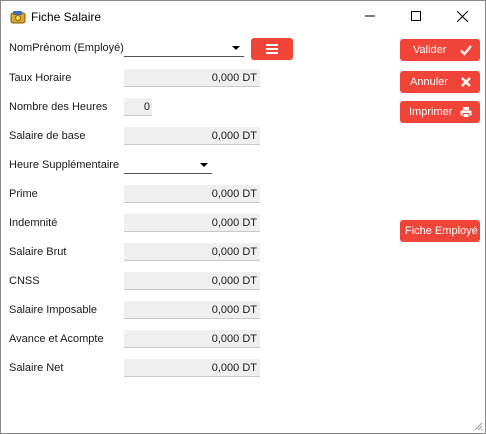 Image resolution: width=486 pixels, height=434 pixels. I want to click on salaire-brut-label: Salaire Brut, so click(38, 252).